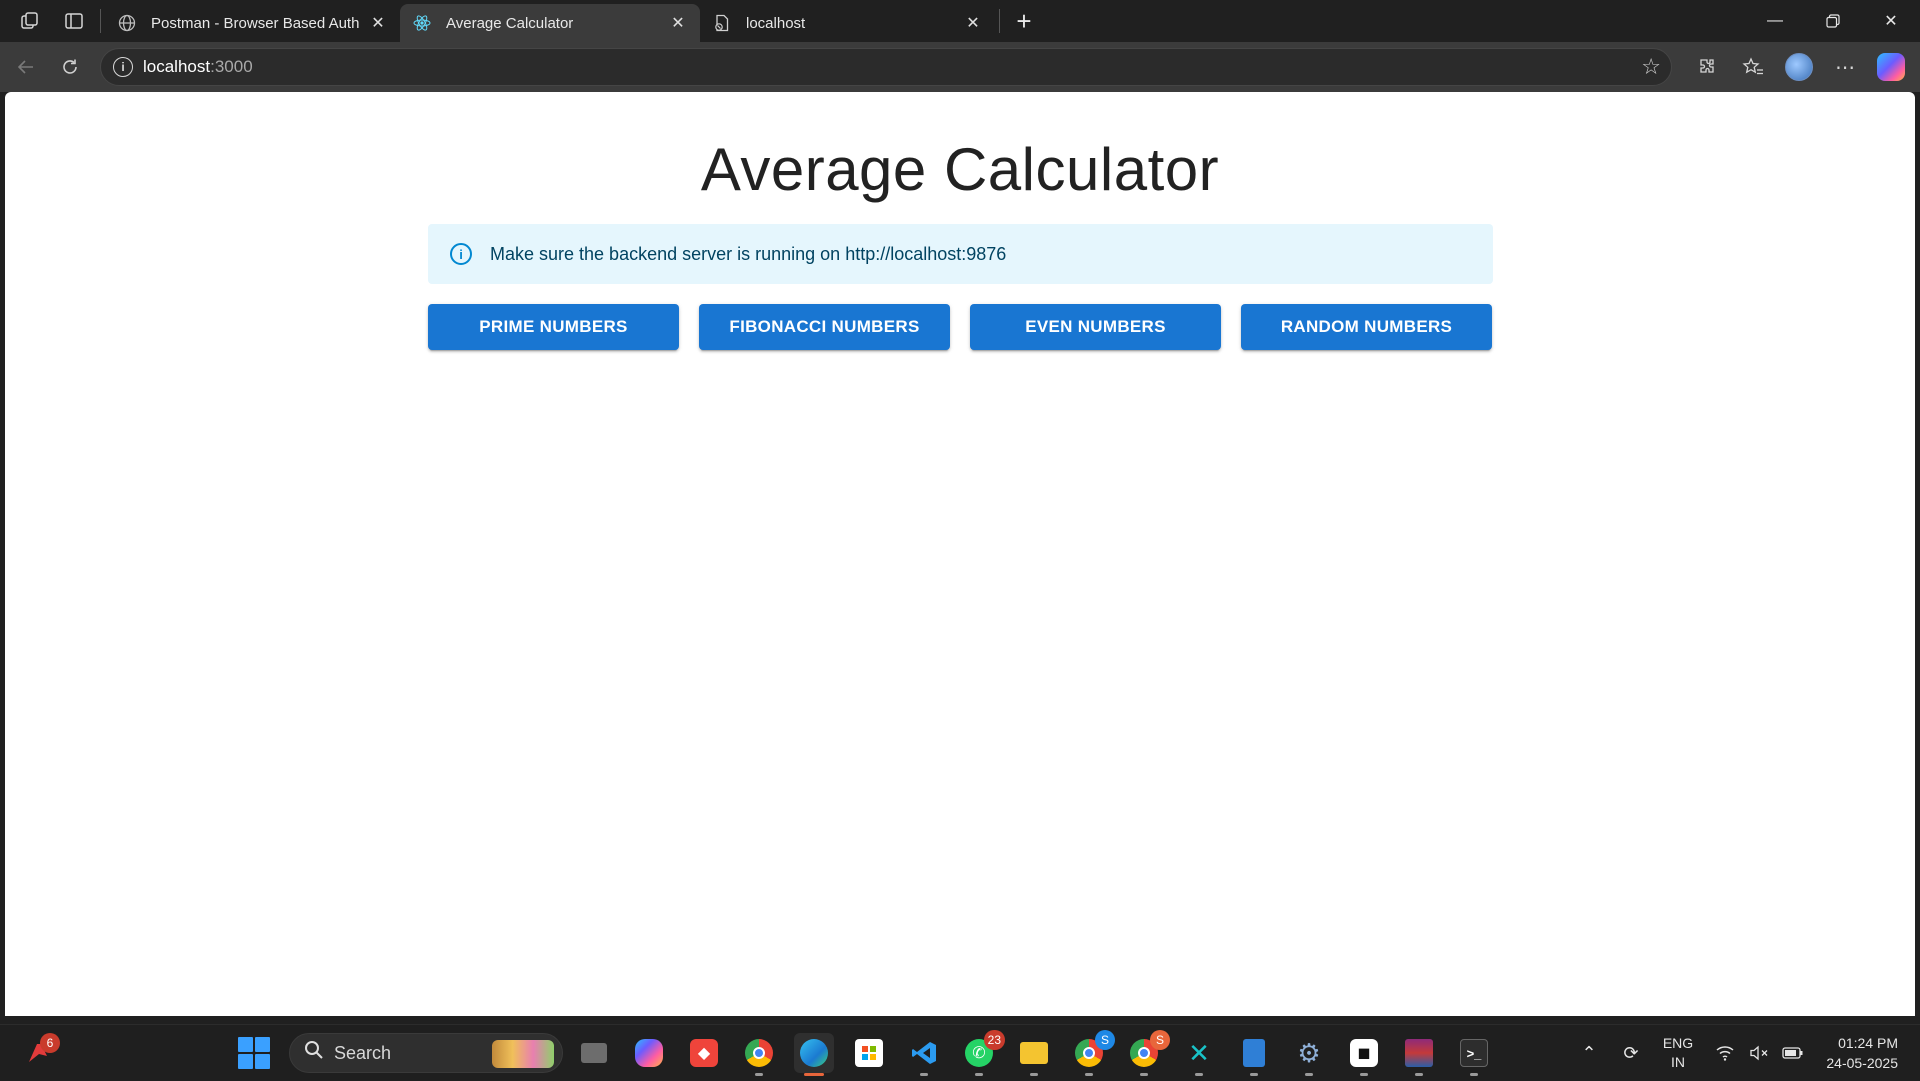 The image size is (1920, 1081). Describe the element at coordinates (994, 1040) in the screenshot. I see `whatsapp-badge: 23` at that location.